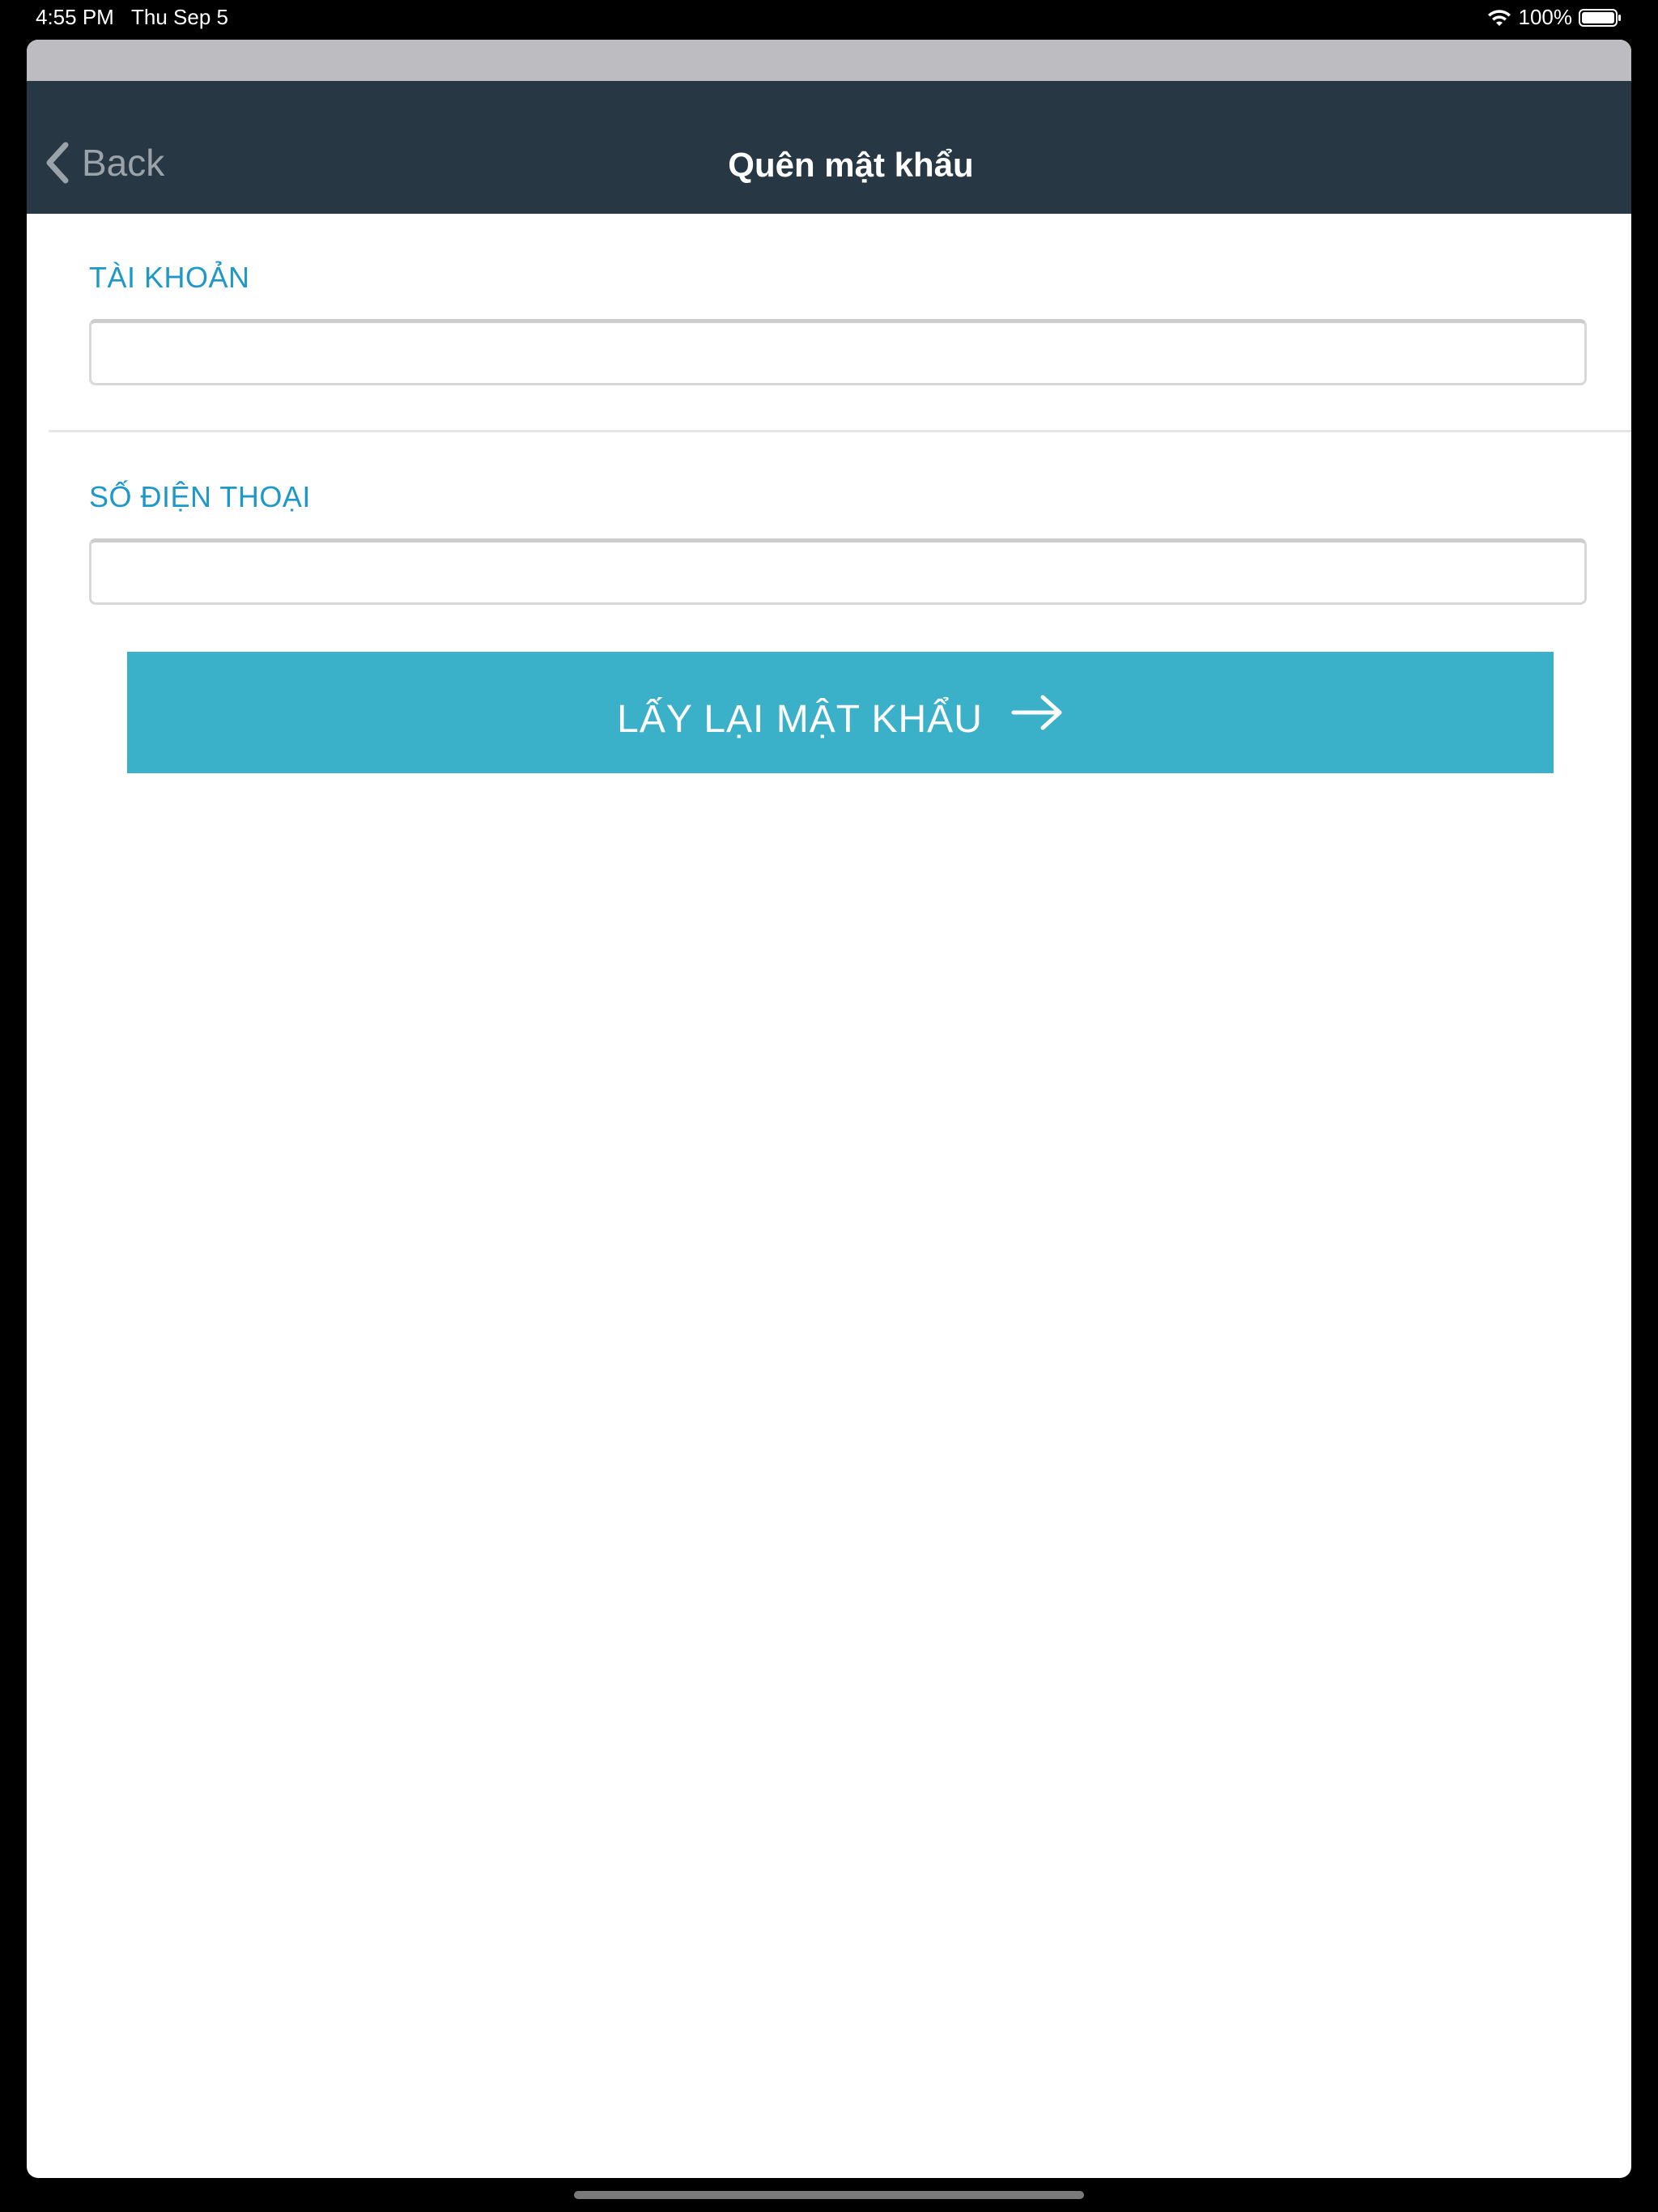  What do you see at coordinates (840, 431) in the screenshot?
I see `field-divider` at bounding box center [840, 431].